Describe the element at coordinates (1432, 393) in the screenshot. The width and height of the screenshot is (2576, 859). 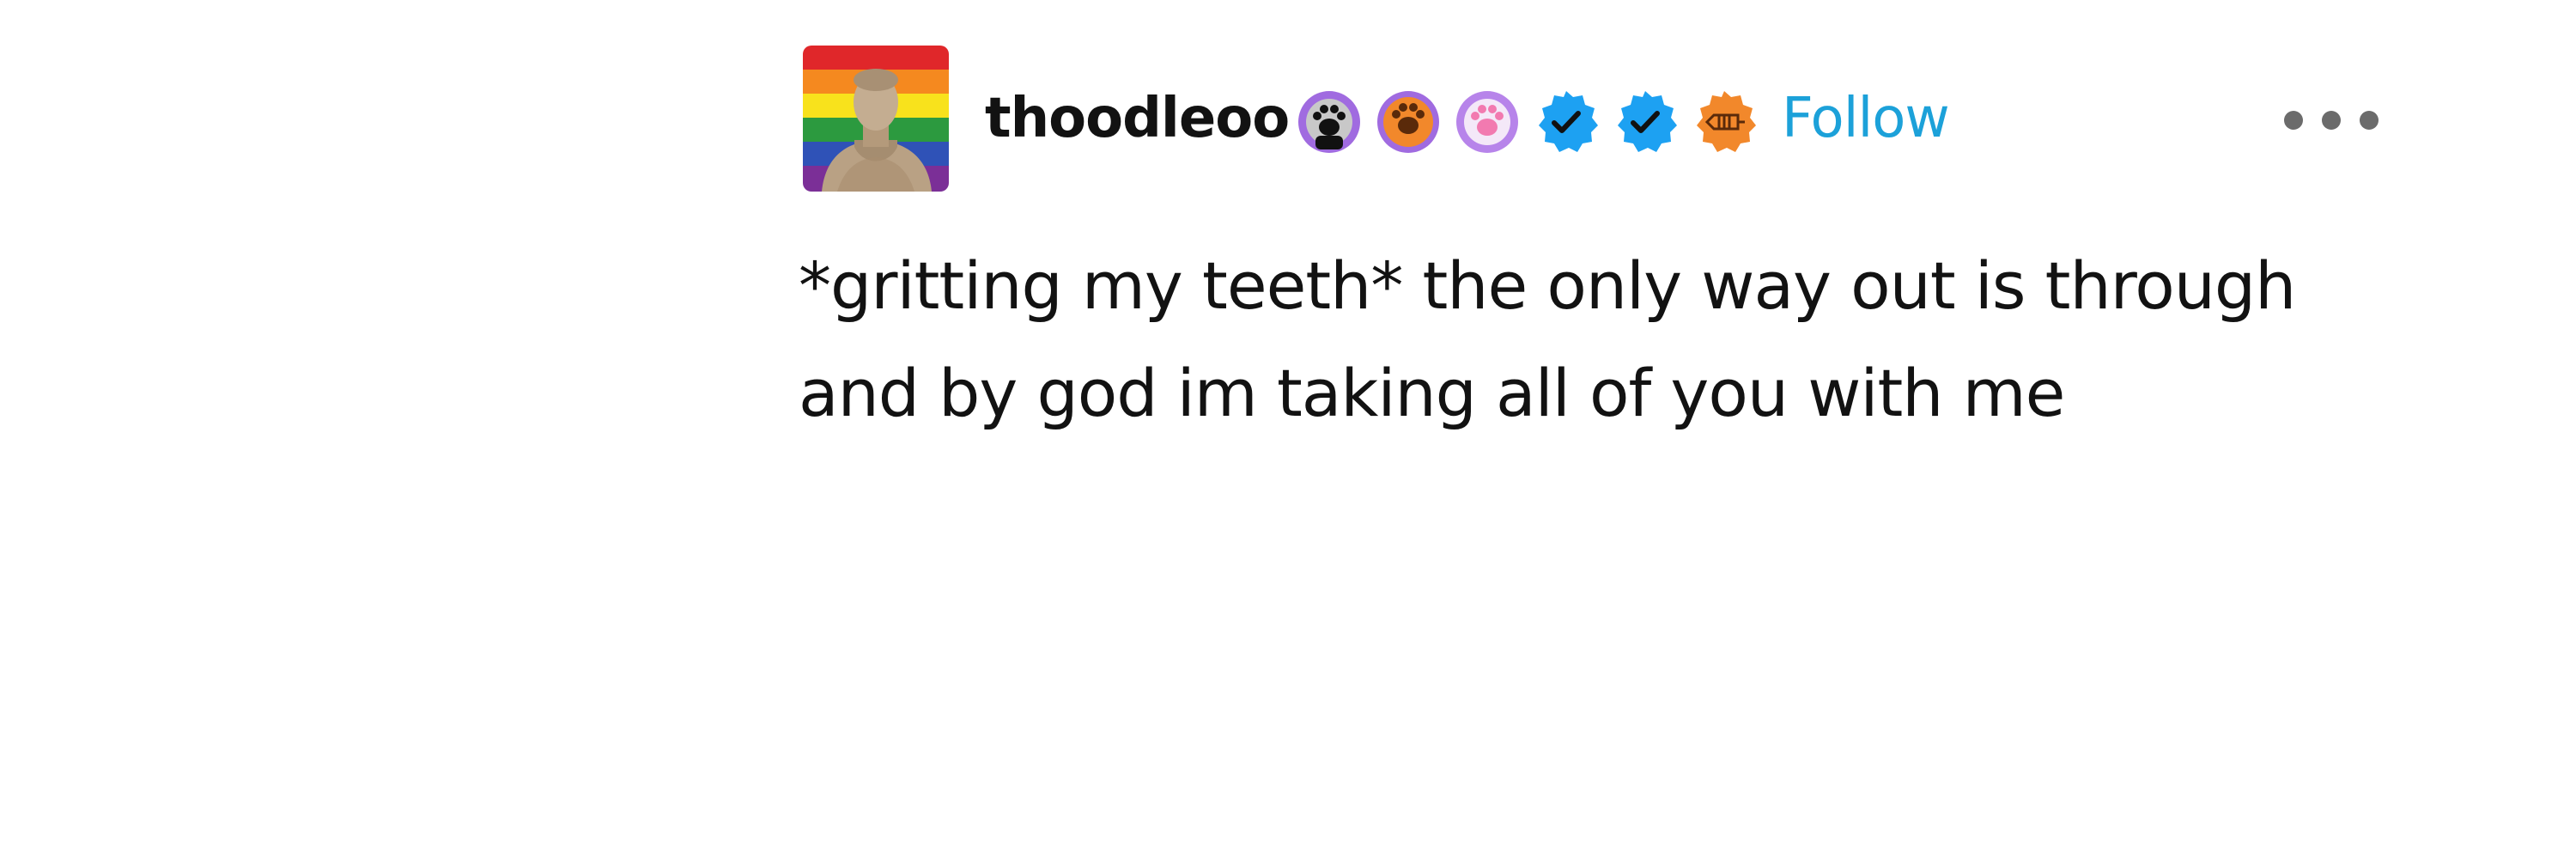
I see `post-text-line: and by god im taking all of you with me` at that location.